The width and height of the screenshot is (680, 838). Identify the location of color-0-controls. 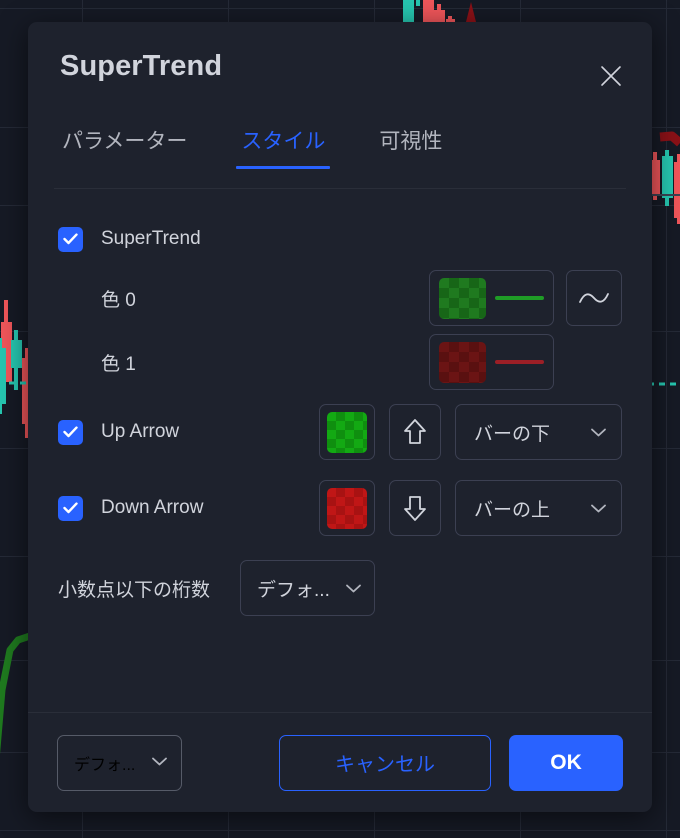
(525, 298).